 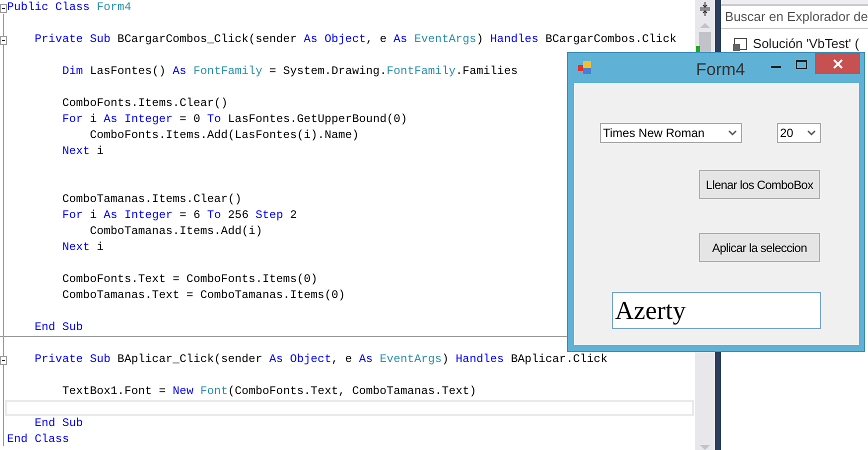 I want to click on app-icon, so click(x=585, y=68).